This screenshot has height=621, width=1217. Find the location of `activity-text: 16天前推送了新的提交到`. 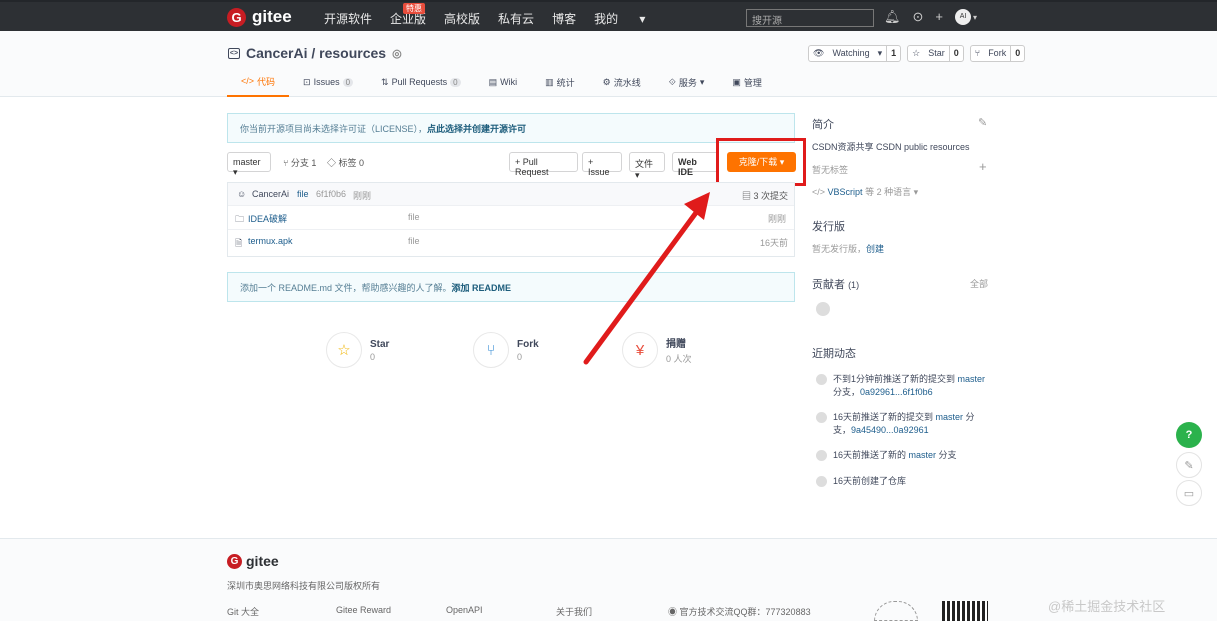

activity-text: 16天前推送了新的提交到 is located at coordinates (884, 417).